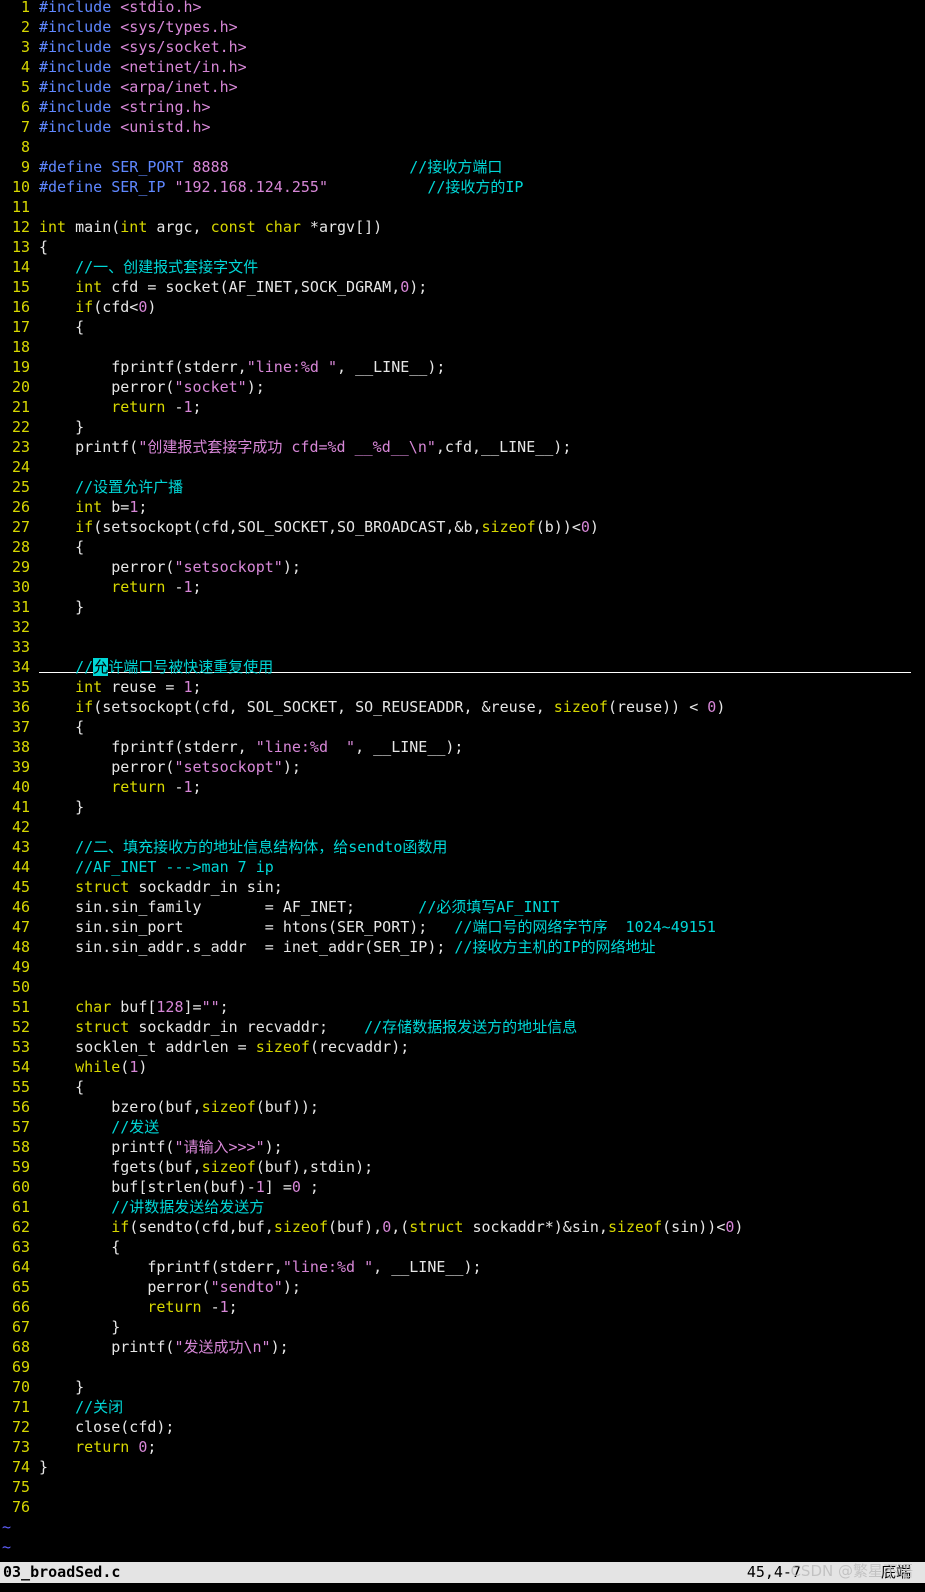 The height and width of the screenshot is (1592, 925). Describe the element at coordinates (462, 847) in the screenshot. I see `code-line: 43 //二、填充接收方的地址信息结构体，给sendto函数用` at that location.